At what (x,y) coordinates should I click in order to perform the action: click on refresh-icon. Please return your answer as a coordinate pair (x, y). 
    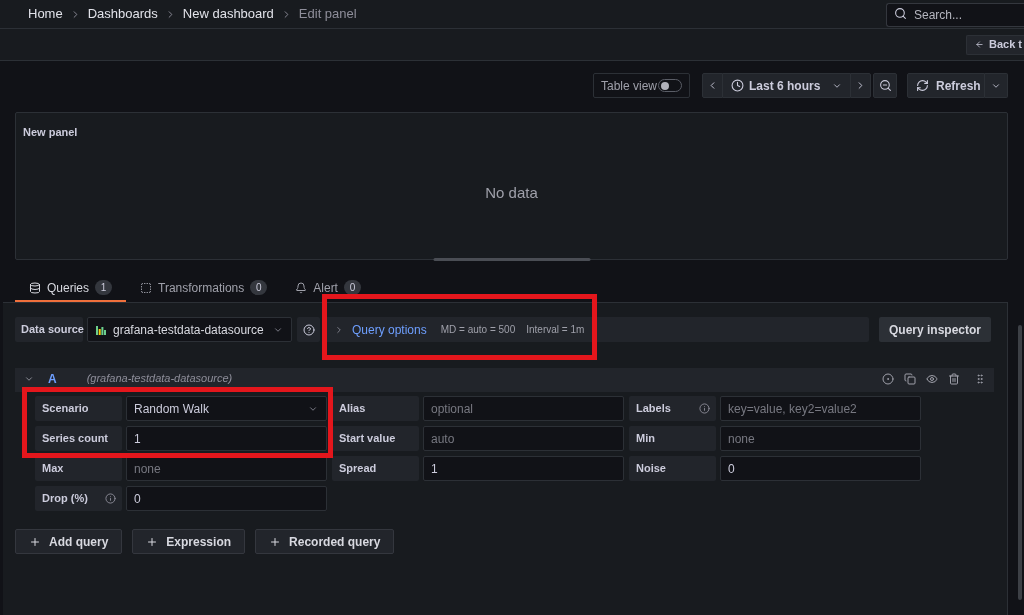
    Looking at the image, I should click on (922, 85).